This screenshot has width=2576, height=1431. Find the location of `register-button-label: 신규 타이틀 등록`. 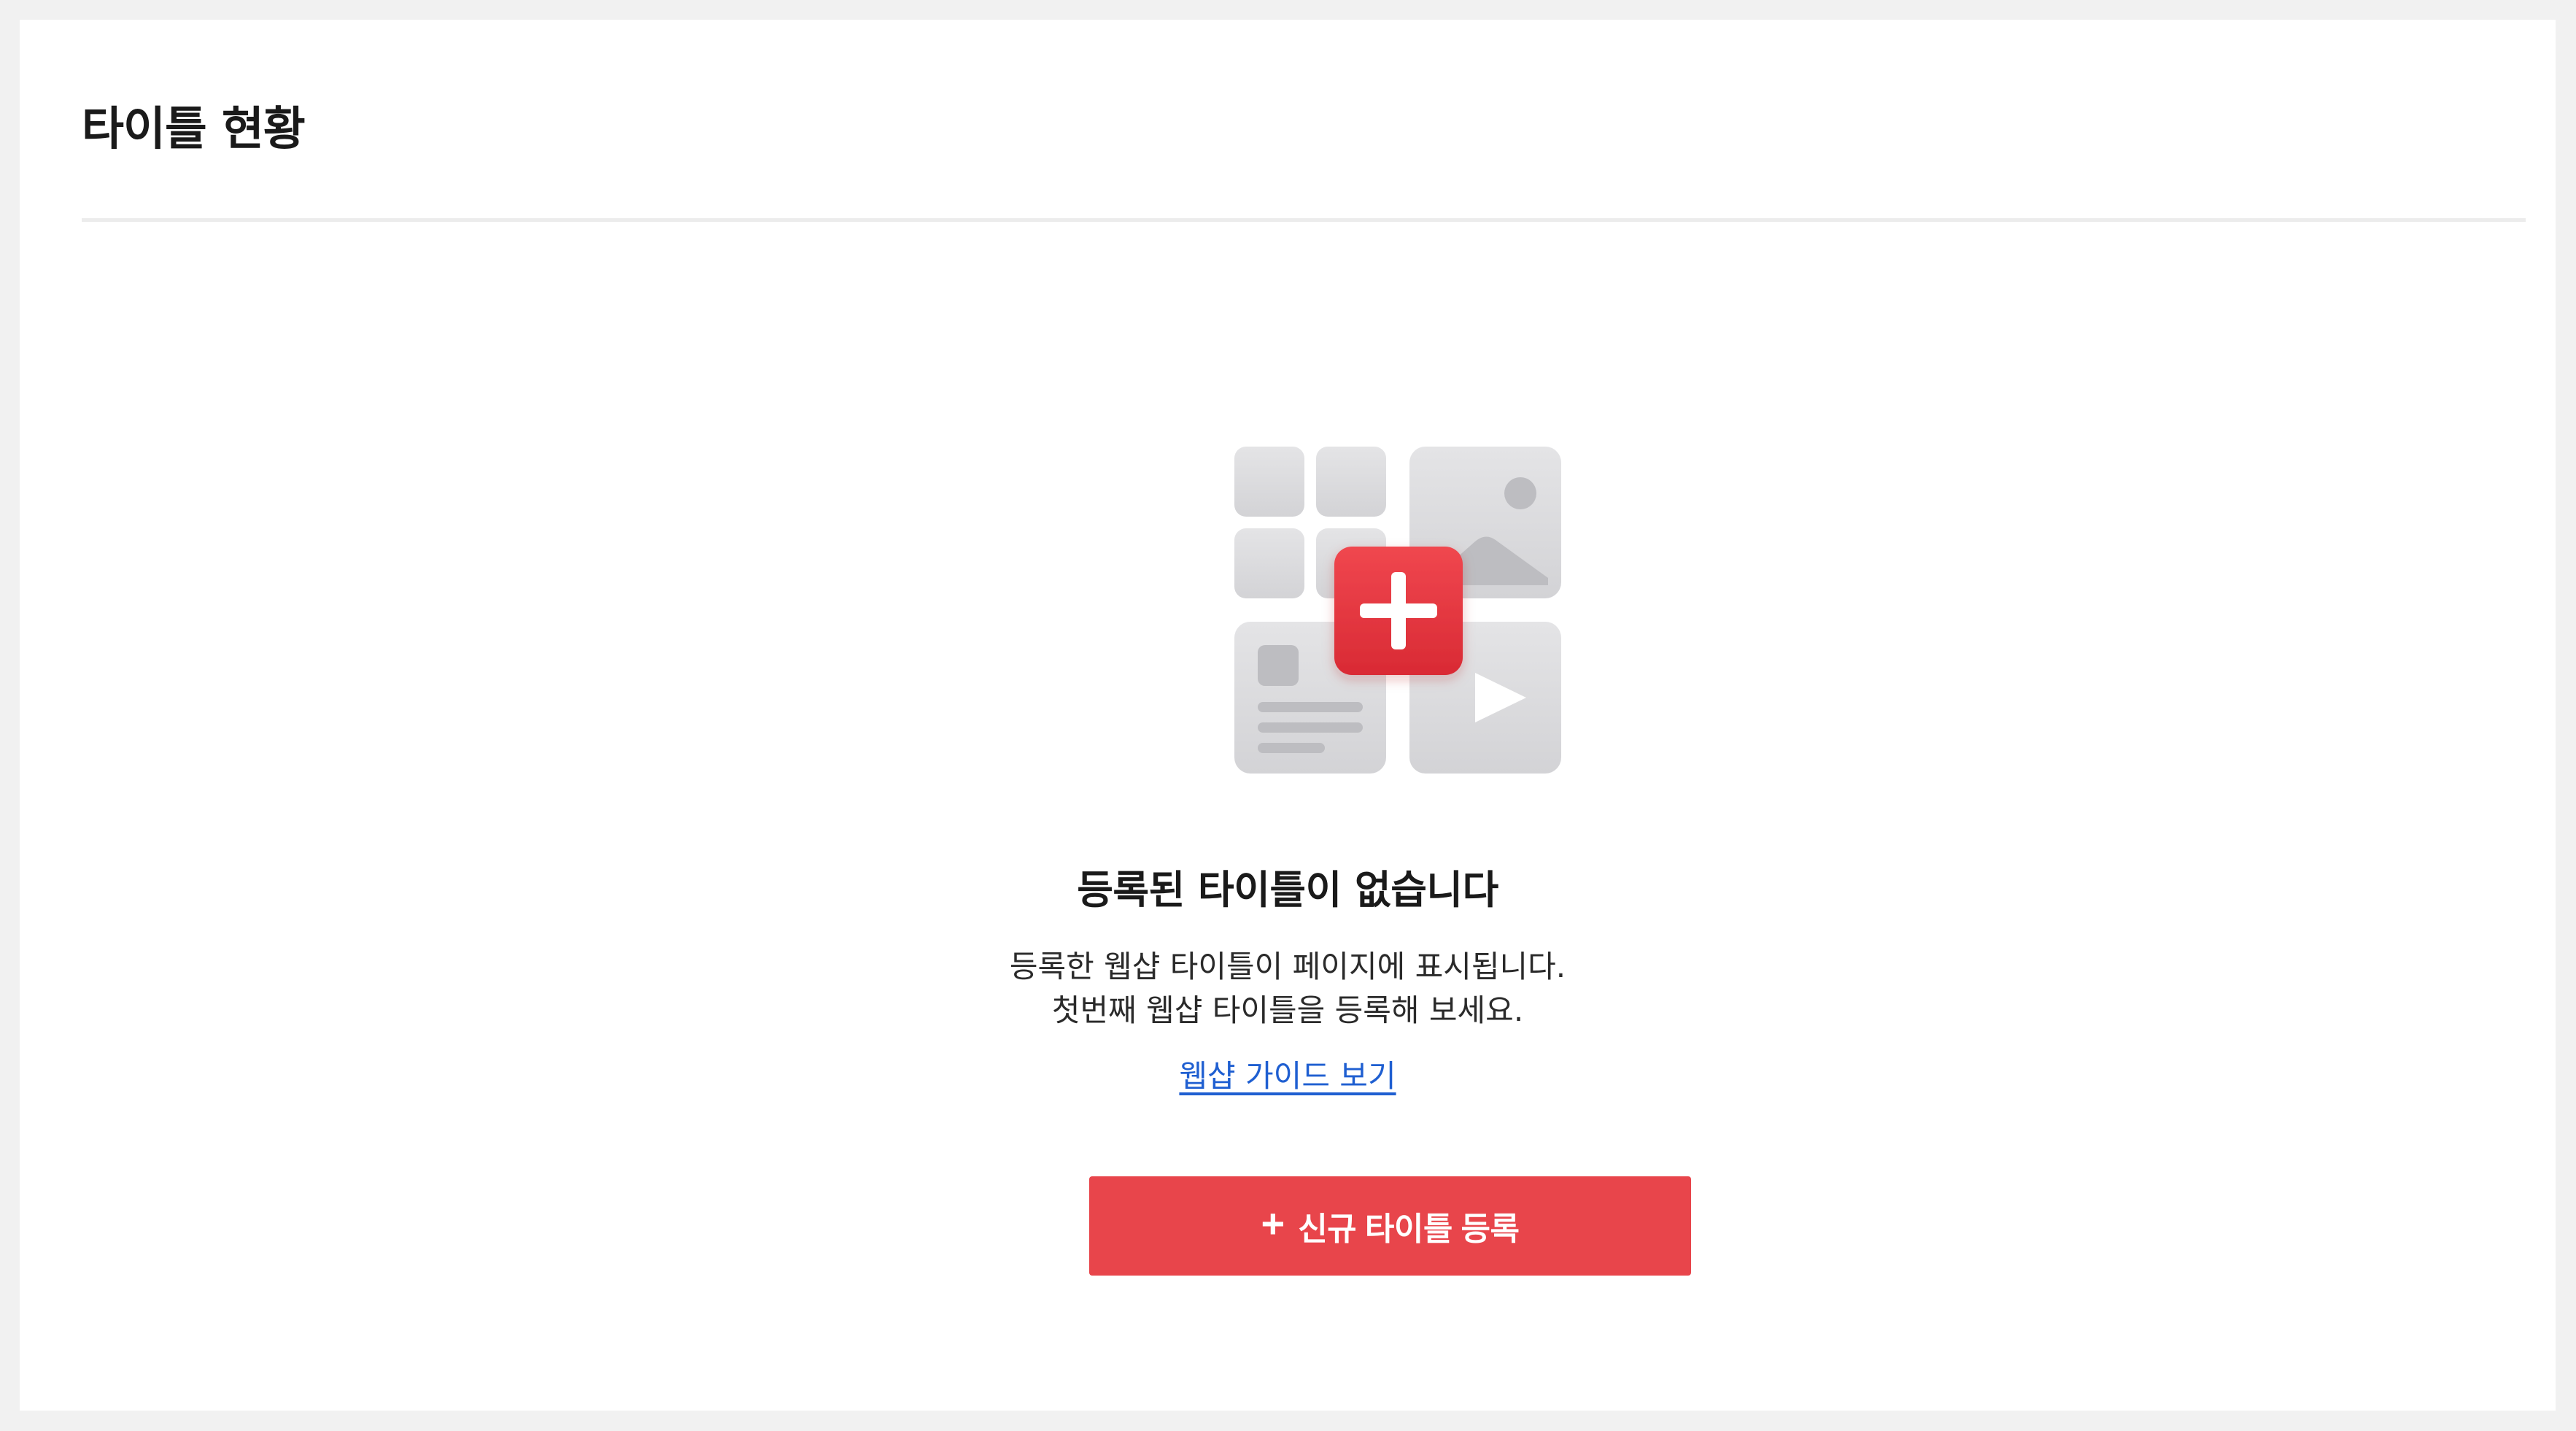

register-button-label: 신규 타이틀 등록 is located at coordinates (1409, 1229).